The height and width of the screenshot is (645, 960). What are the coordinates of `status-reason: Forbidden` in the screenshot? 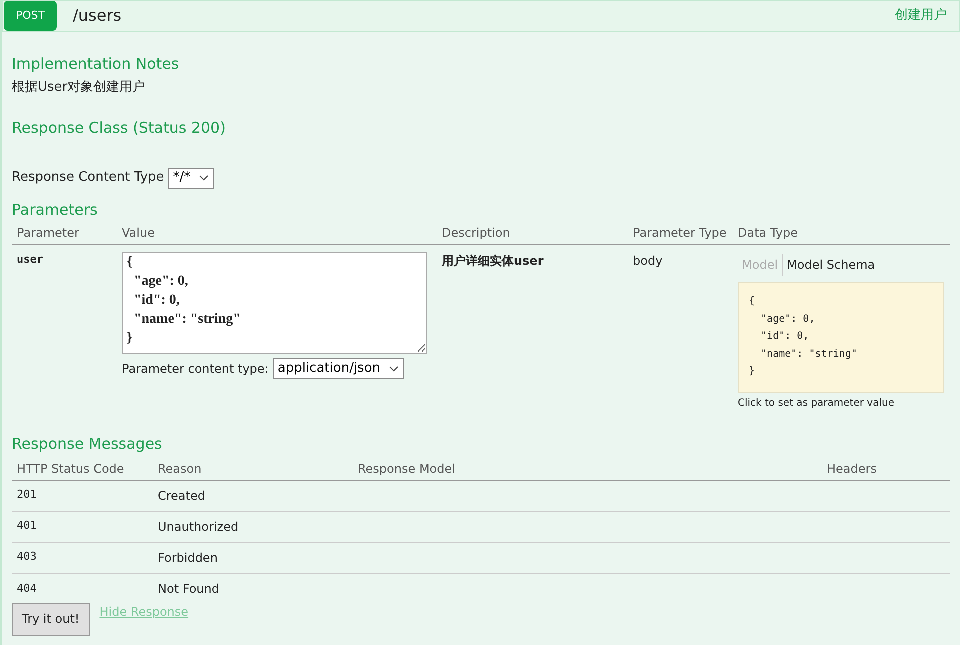 It's located at (188, 558).